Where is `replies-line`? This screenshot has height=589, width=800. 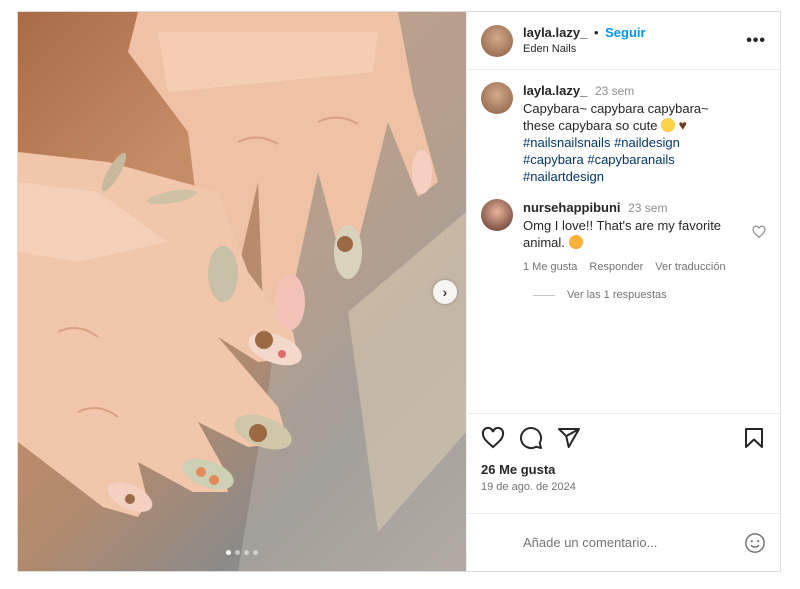 replies-line is located at coordinates (544, 295).